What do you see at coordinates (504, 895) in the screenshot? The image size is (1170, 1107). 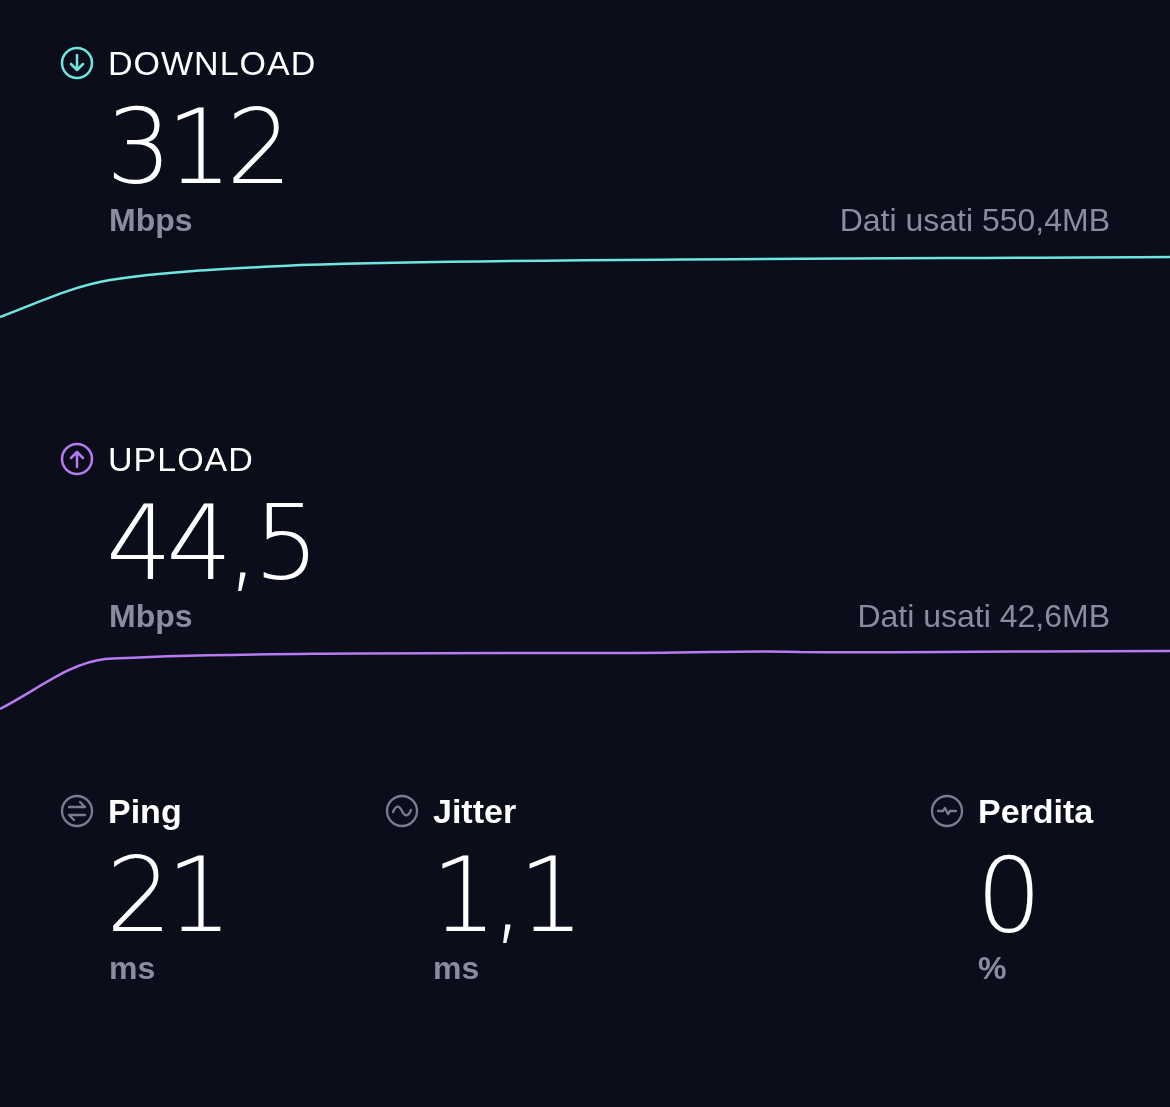 I see `metric-value: 1,1` at bounding box center [504, 895].